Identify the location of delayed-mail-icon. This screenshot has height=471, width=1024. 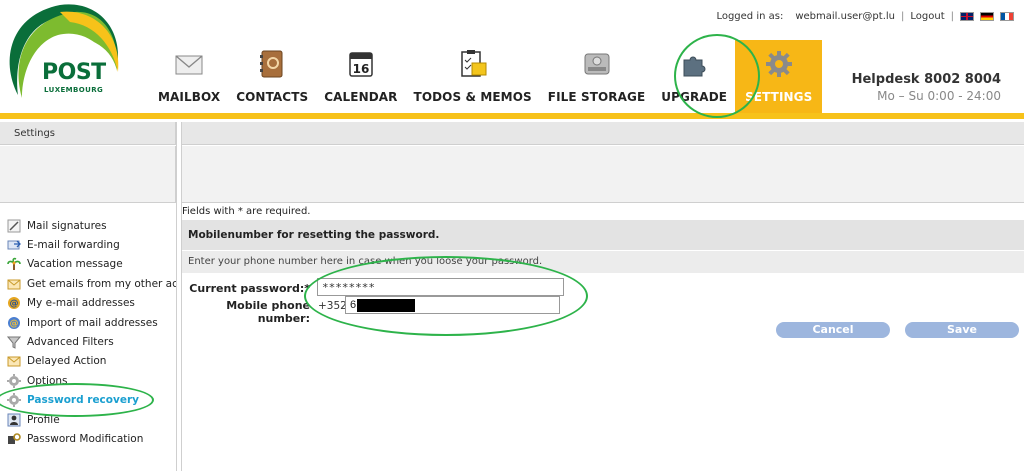
(14, 361).